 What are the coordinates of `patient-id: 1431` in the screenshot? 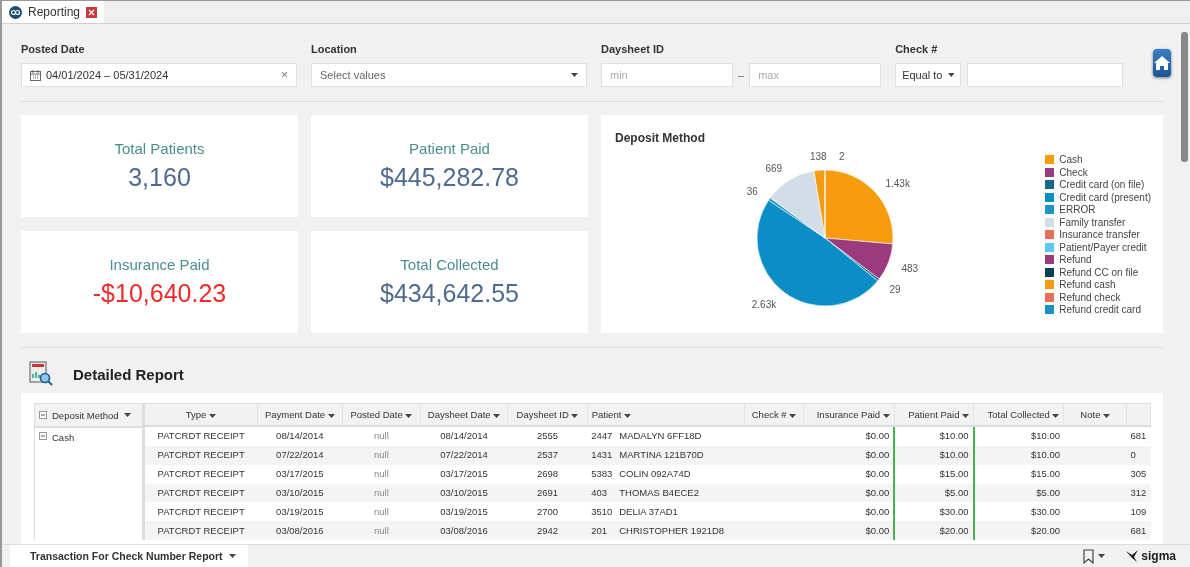 It's located at (602, 455).